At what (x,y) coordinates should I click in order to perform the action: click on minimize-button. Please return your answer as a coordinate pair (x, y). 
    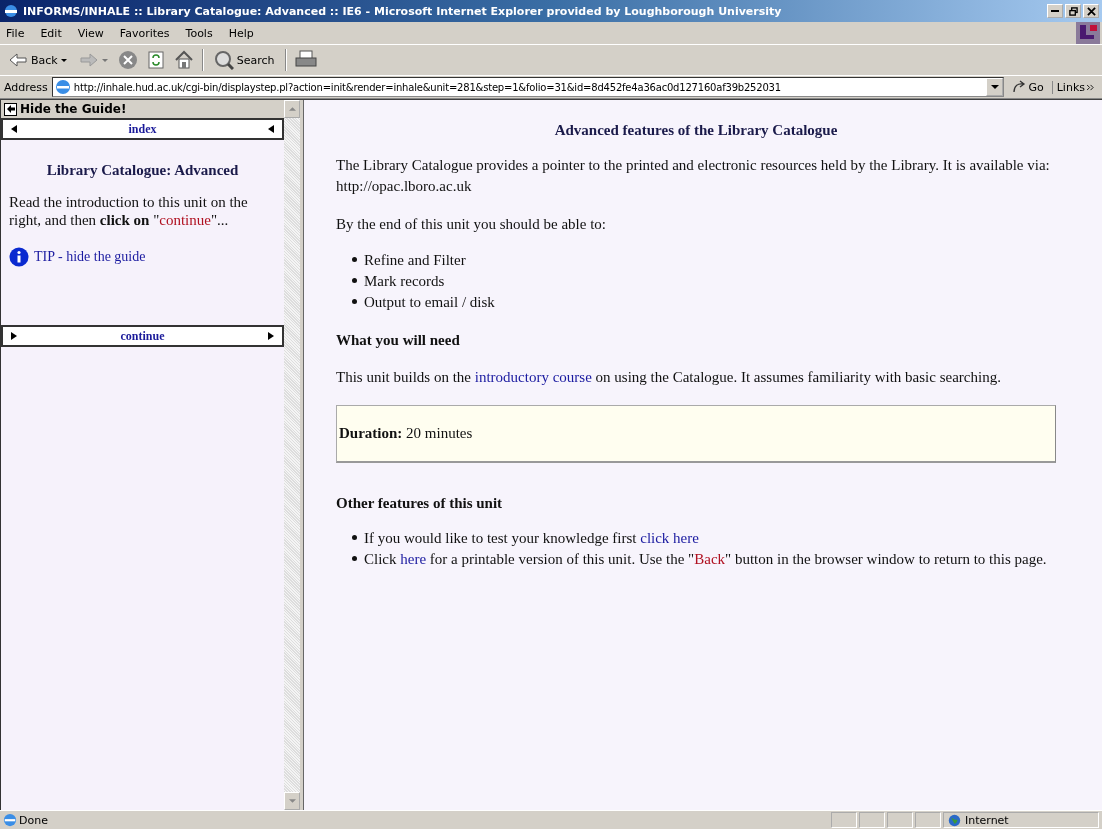
    Looking at the image, I should click on (1055, 11).